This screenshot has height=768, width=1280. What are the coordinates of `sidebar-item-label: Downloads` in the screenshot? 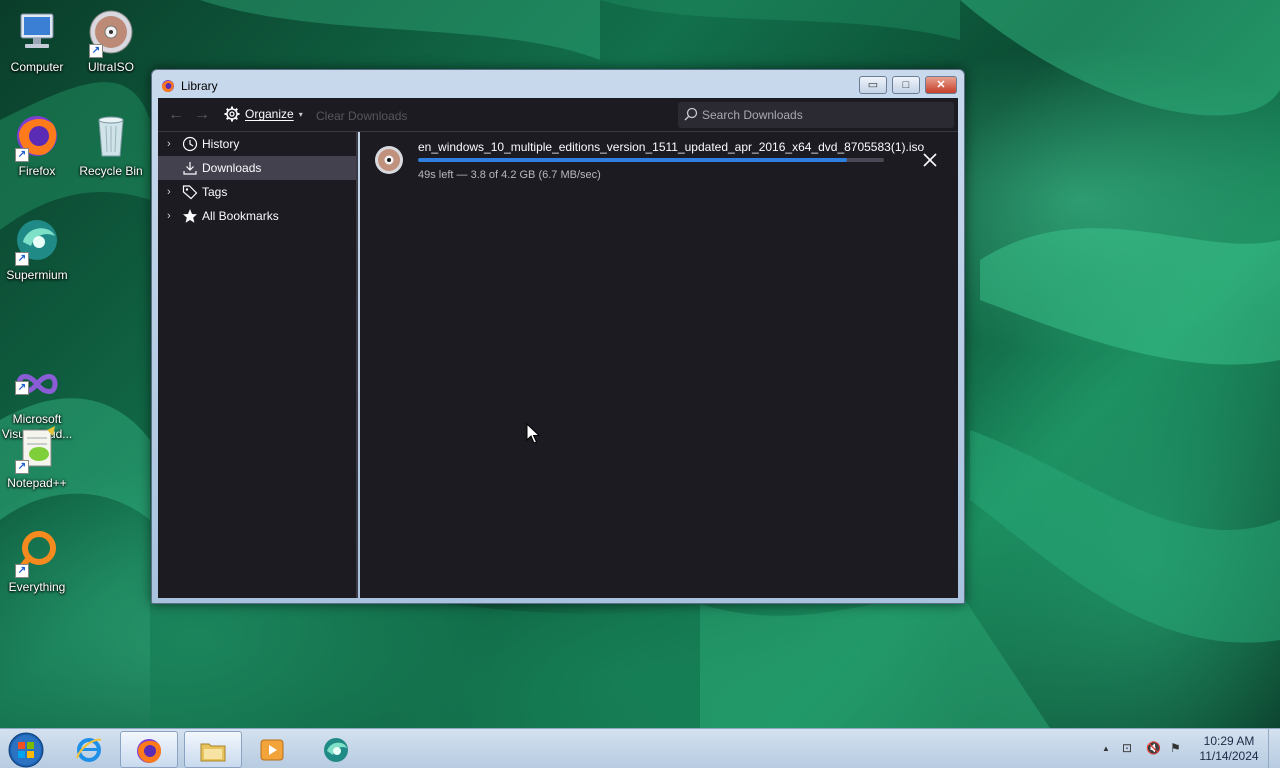 It's located at (232, 168).